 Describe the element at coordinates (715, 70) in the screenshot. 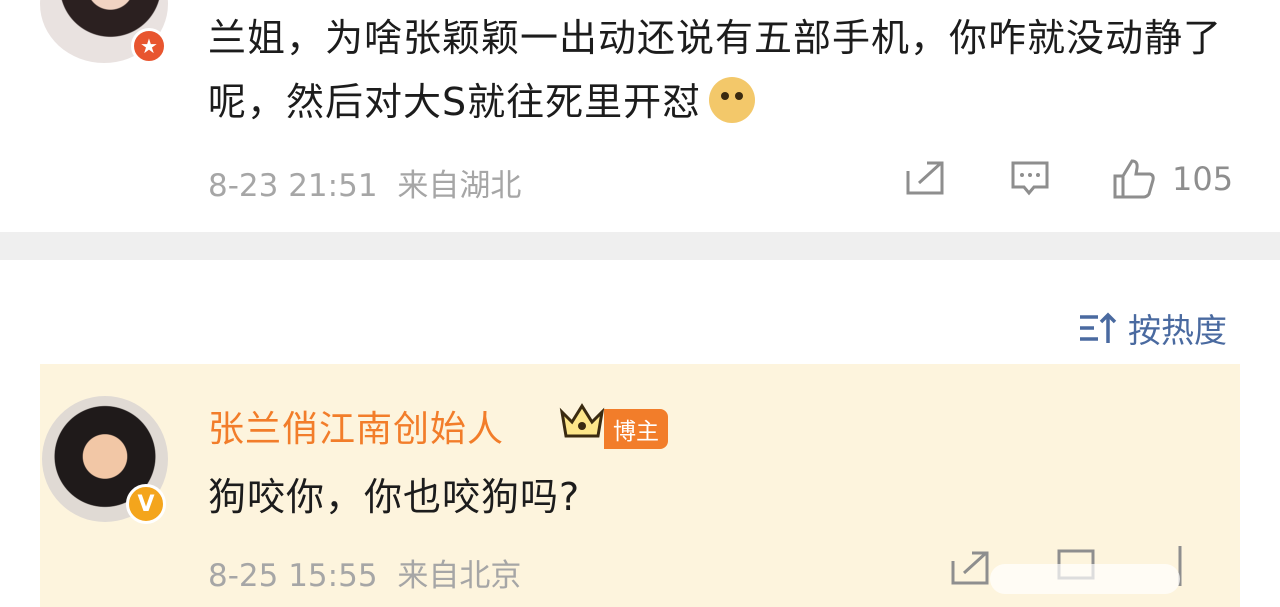

I see `comment-text: 兰姐，为啥张颖颖一出动还说有五部手机，你咋就没动静了呢，然后对大S就往死里开怼` at that location.